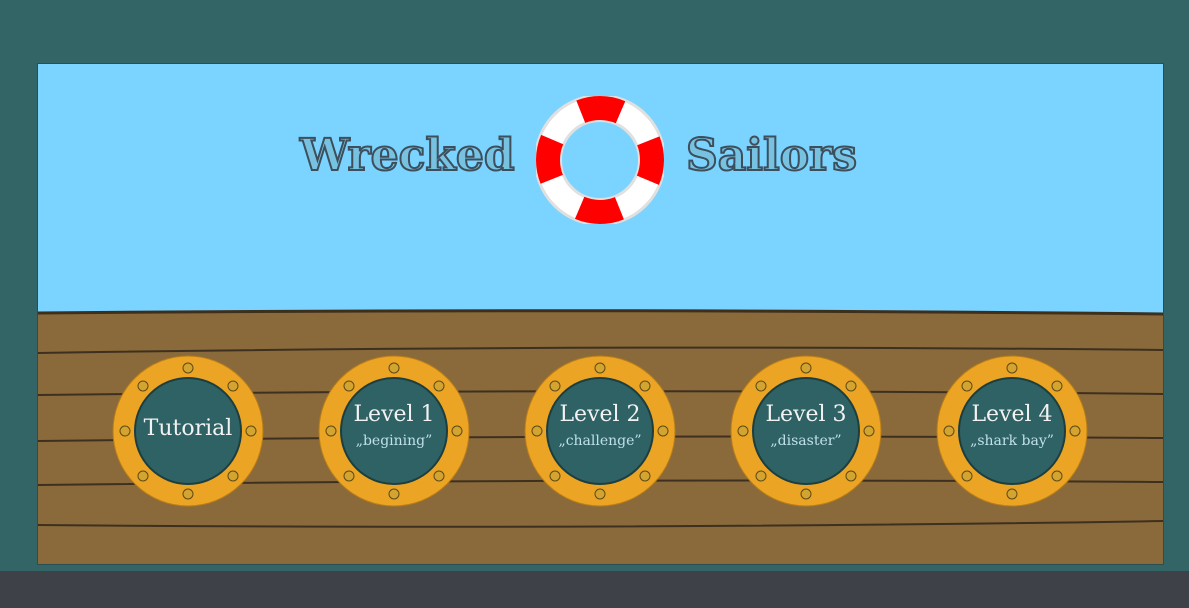 Image resolution: width=1189 pixels, height=608 pixels. Describe the element at coordinates (394, 414) in the screenshot. I see `level-label: Level 1` at that location.